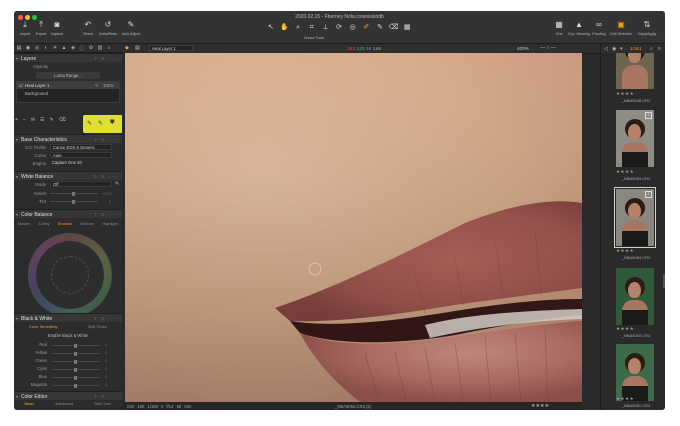 The image size is (680, 426). I want to click on bw-yellow-value: 0, so click(106, 352).